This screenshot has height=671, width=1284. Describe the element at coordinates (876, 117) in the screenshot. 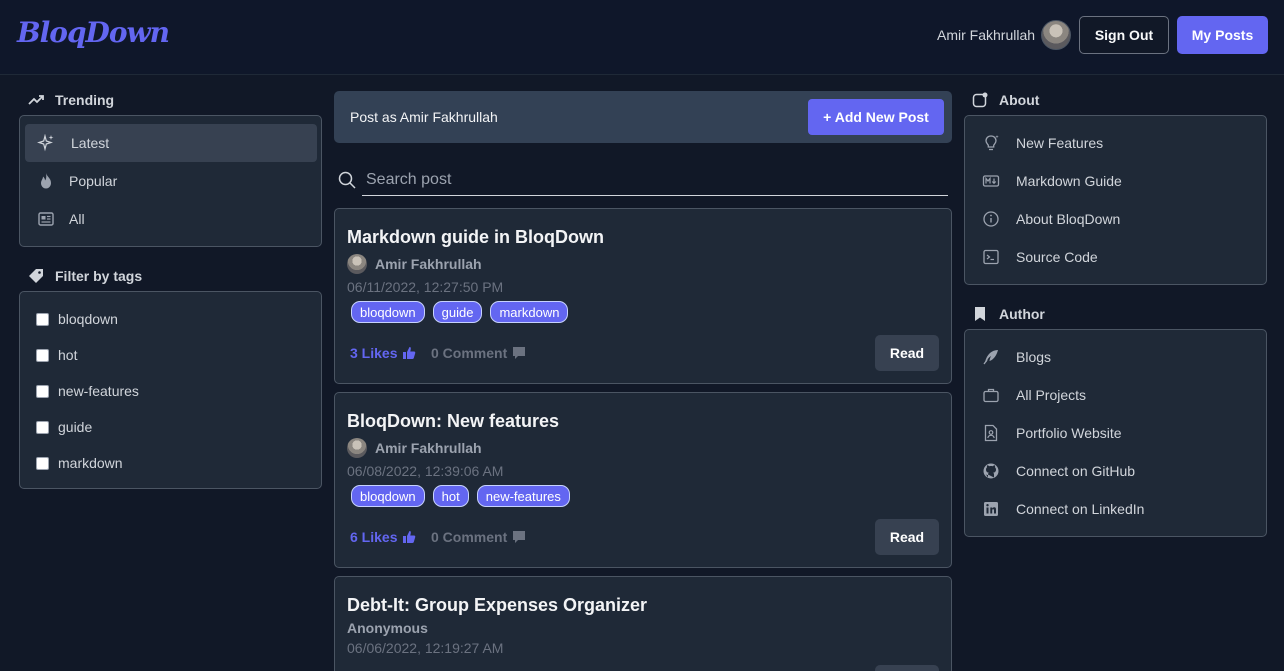

I see `add-new-post-button: + Add New Post` at that location.